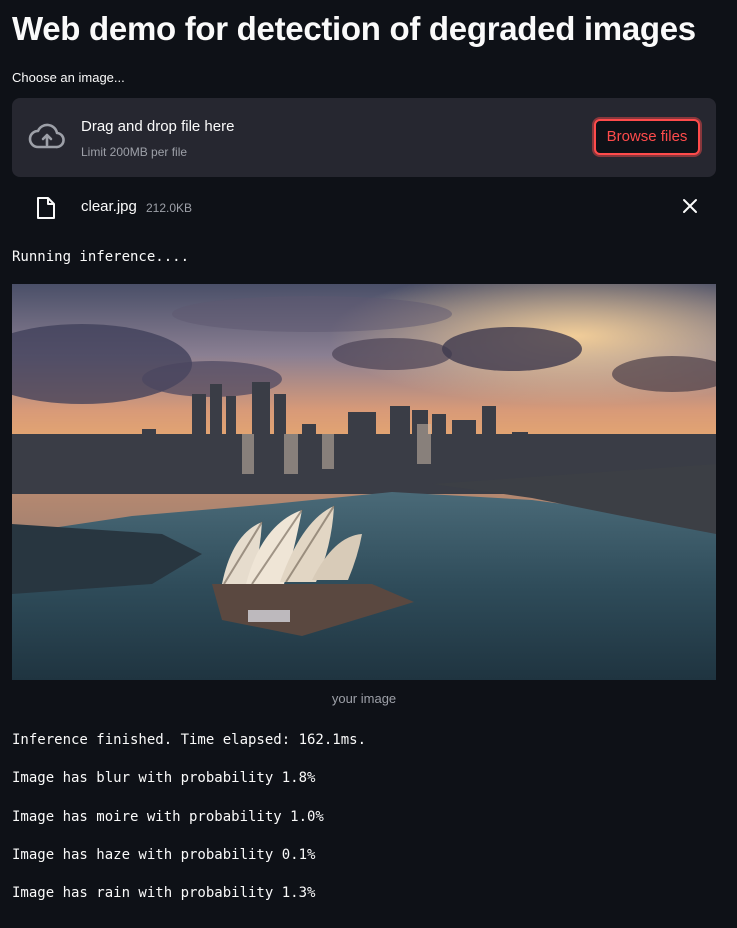 The width and height of the screenshot is (737, 928). I want to click on blur-result: Image has blur with probability 1.8%, so click(164, 778).